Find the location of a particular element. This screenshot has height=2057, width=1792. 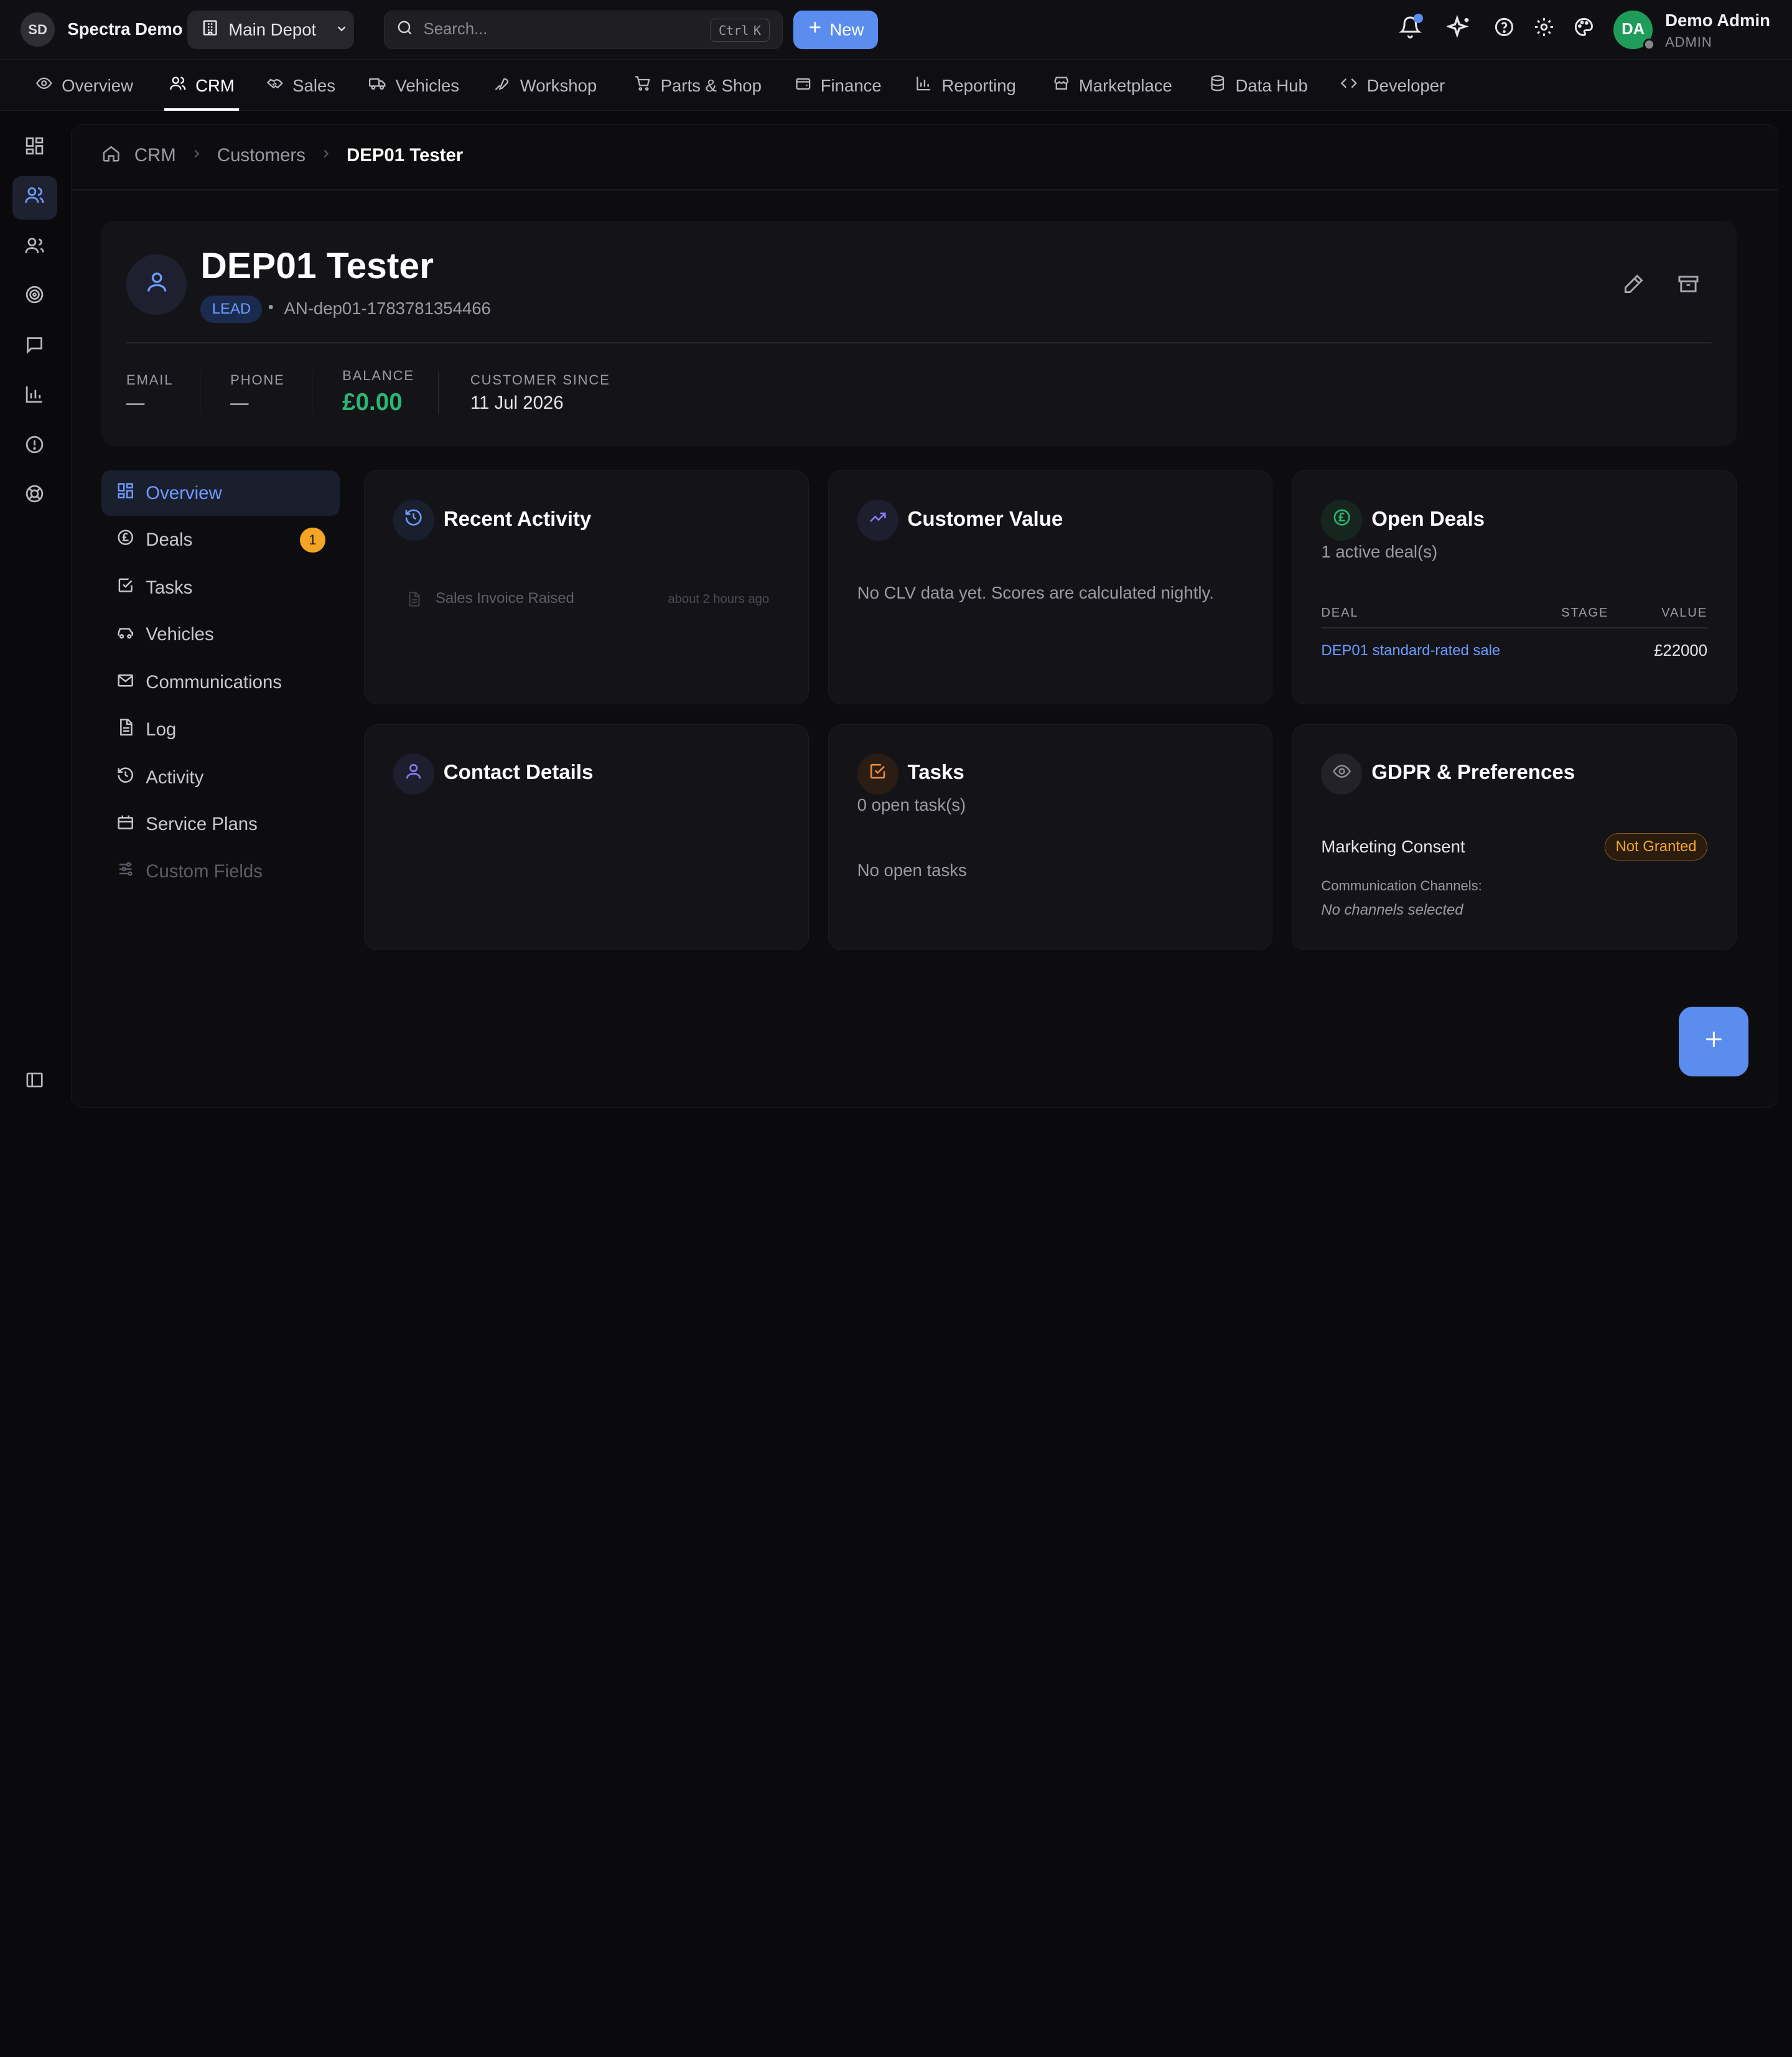

user-avatar: DA is located at coordinates (1634, 30).